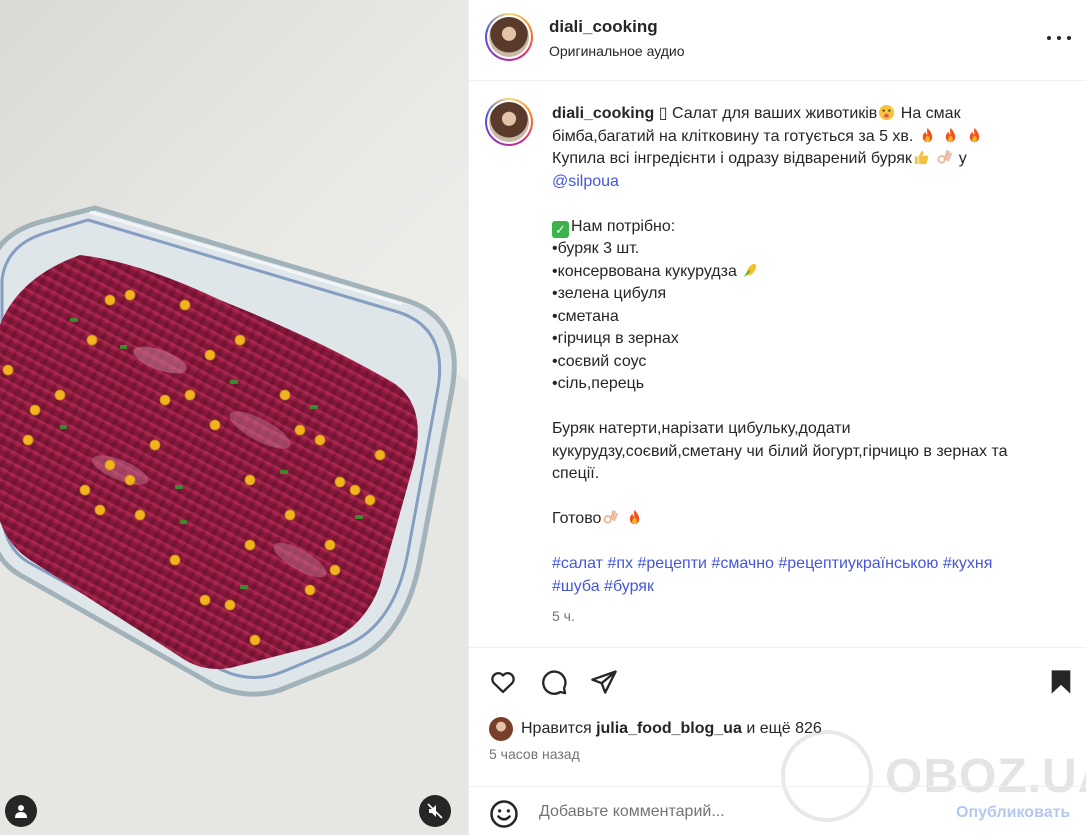  Describe the element at coordinates (777, 40) in the screenshot. I see `post-header: diali_cooking Оригинальное аудио` at that location.